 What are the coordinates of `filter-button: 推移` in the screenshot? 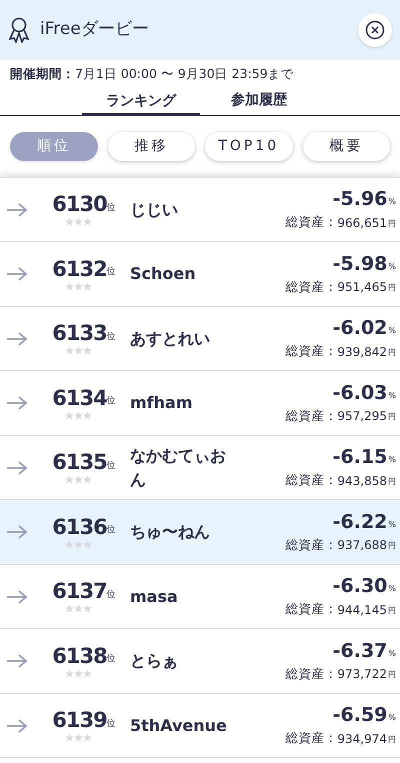 It's located at (151, 146).